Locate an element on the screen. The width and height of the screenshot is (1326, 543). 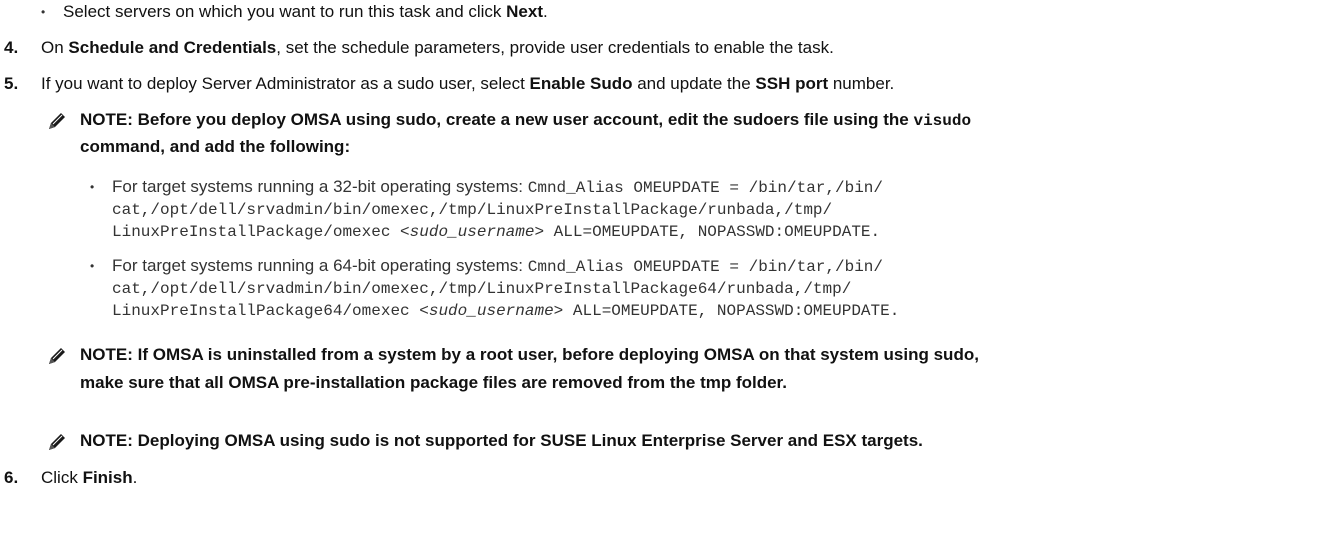
visudo-code: visudo is located at coordinates (942, 121).